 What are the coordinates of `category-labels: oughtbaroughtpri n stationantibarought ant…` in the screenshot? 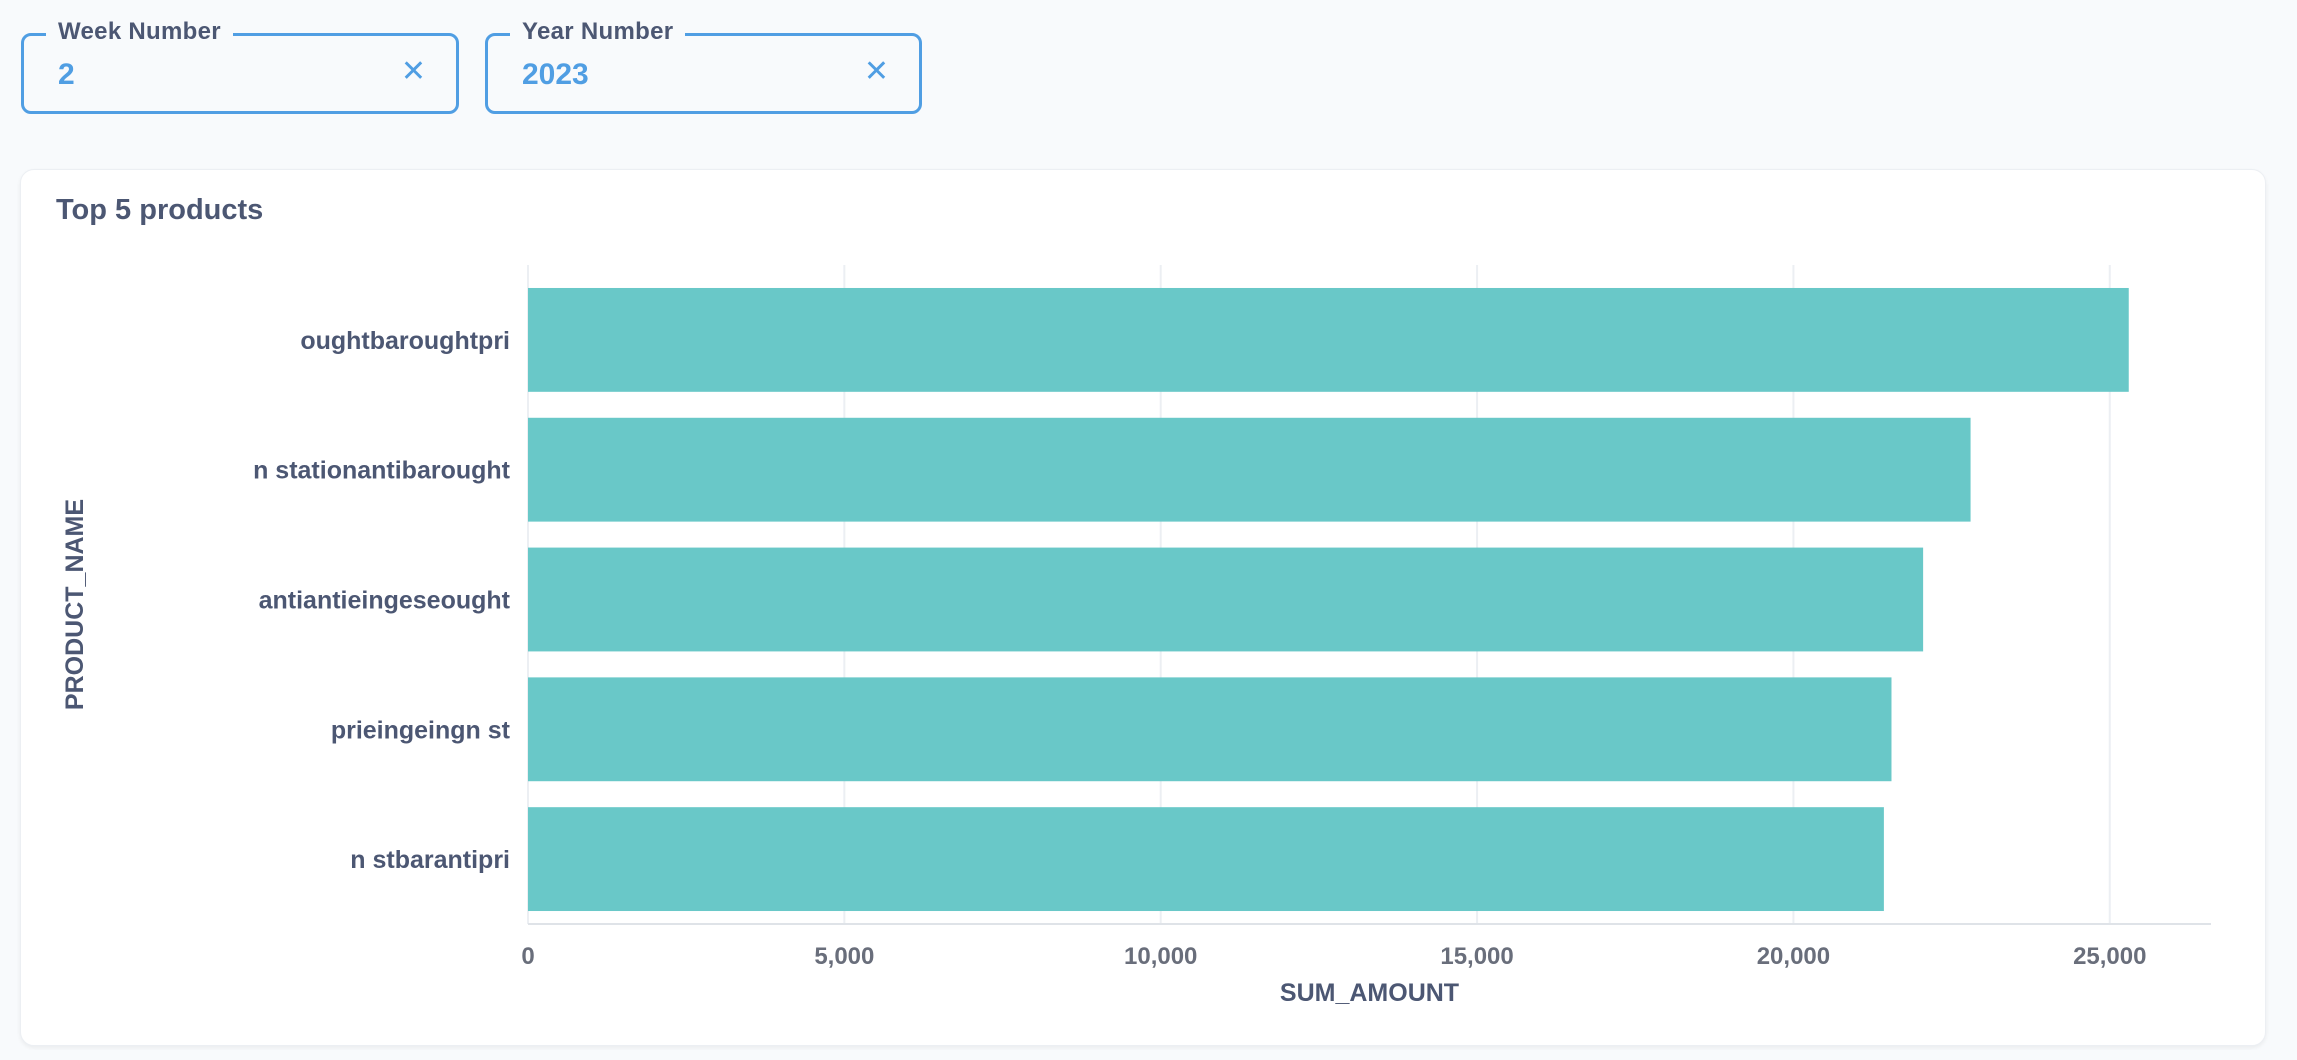 It's located at (382, 600).